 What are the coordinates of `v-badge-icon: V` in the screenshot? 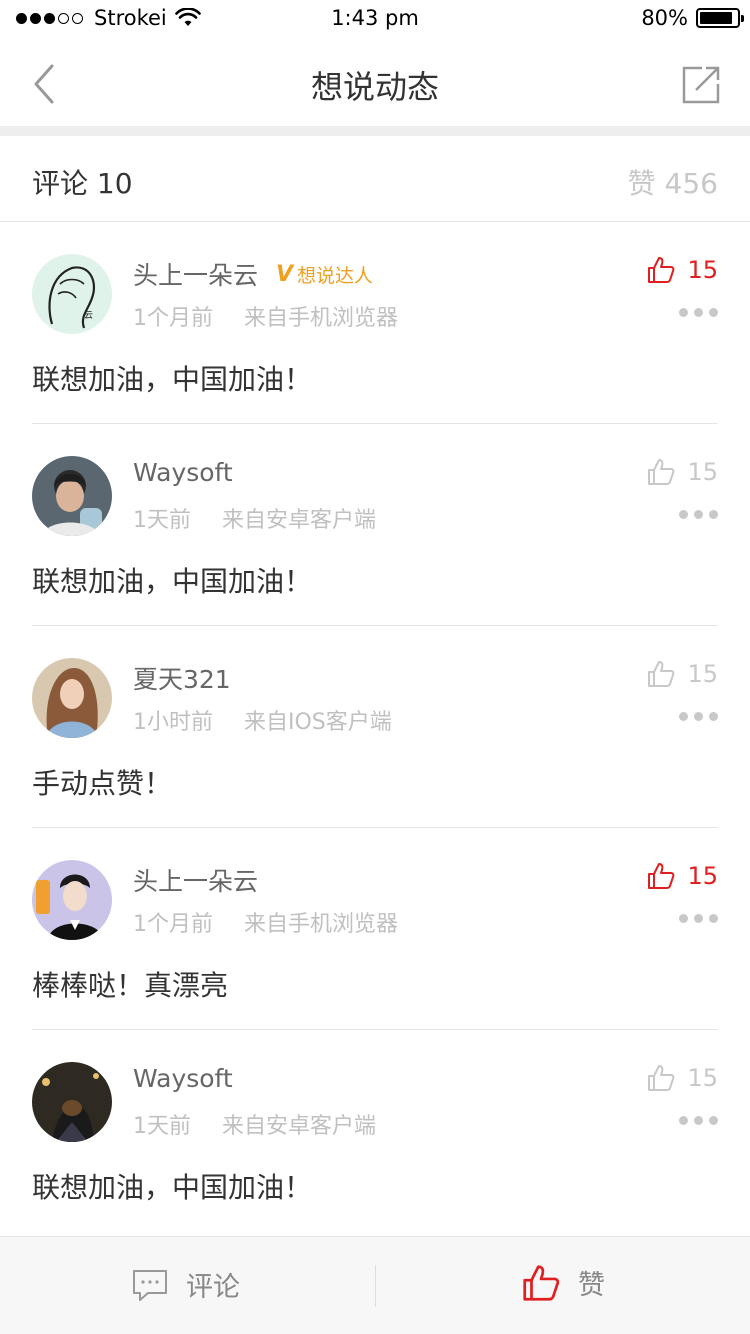 It's located at (285, 274).